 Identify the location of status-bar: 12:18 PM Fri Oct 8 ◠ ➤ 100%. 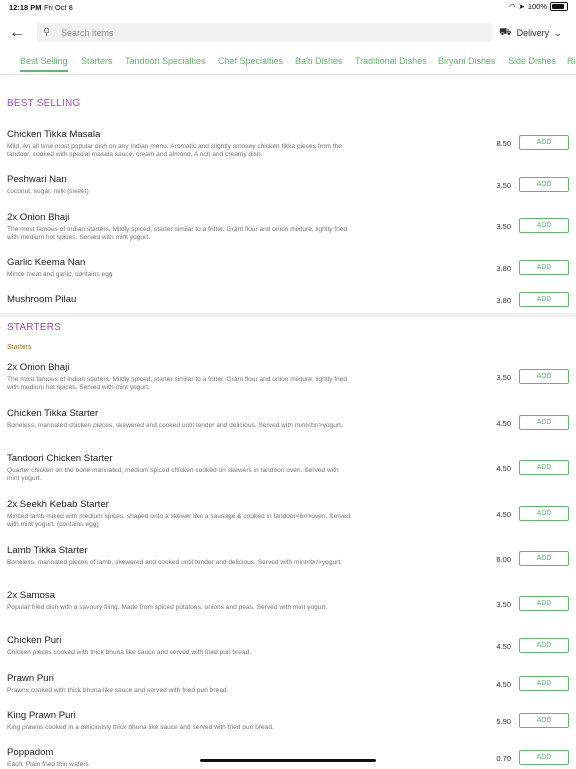
(288, 7).